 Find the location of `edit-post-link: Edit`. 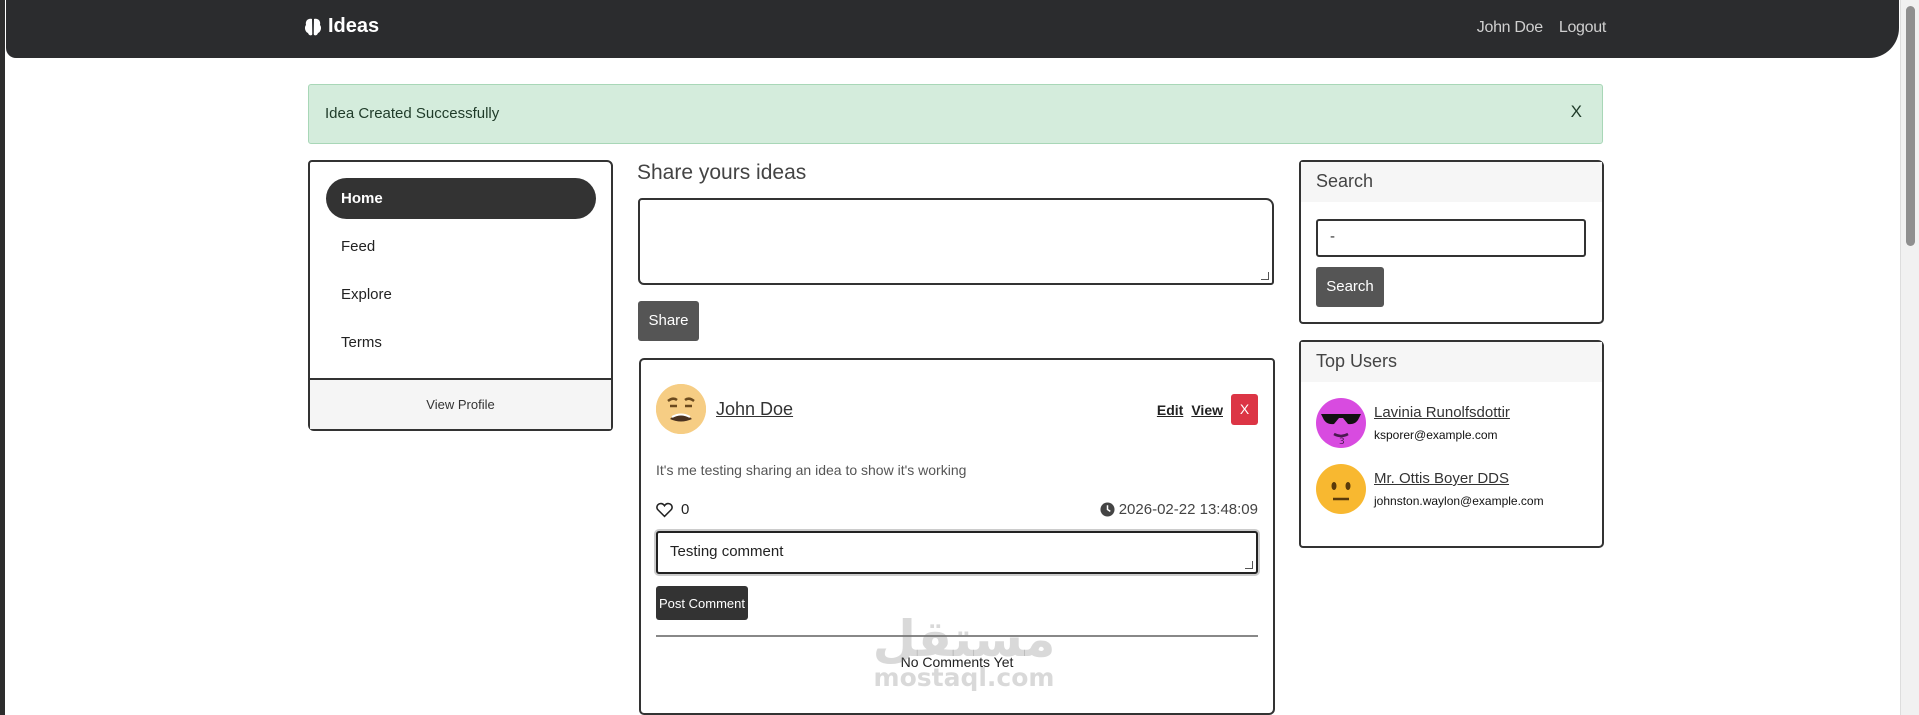

edit-post-link: Edit is located at coordinates (1170, 410).